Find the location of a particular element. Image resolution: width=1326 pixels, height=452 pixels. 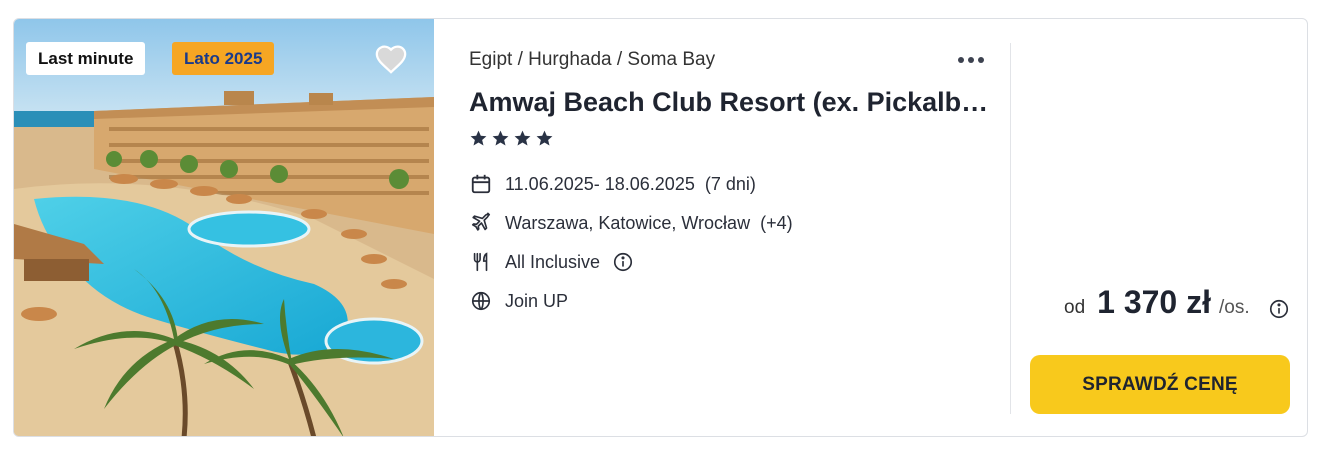

departure-row: Warszawa, Katowice, Wrocław (+4) is located at coordinates (631, 223).